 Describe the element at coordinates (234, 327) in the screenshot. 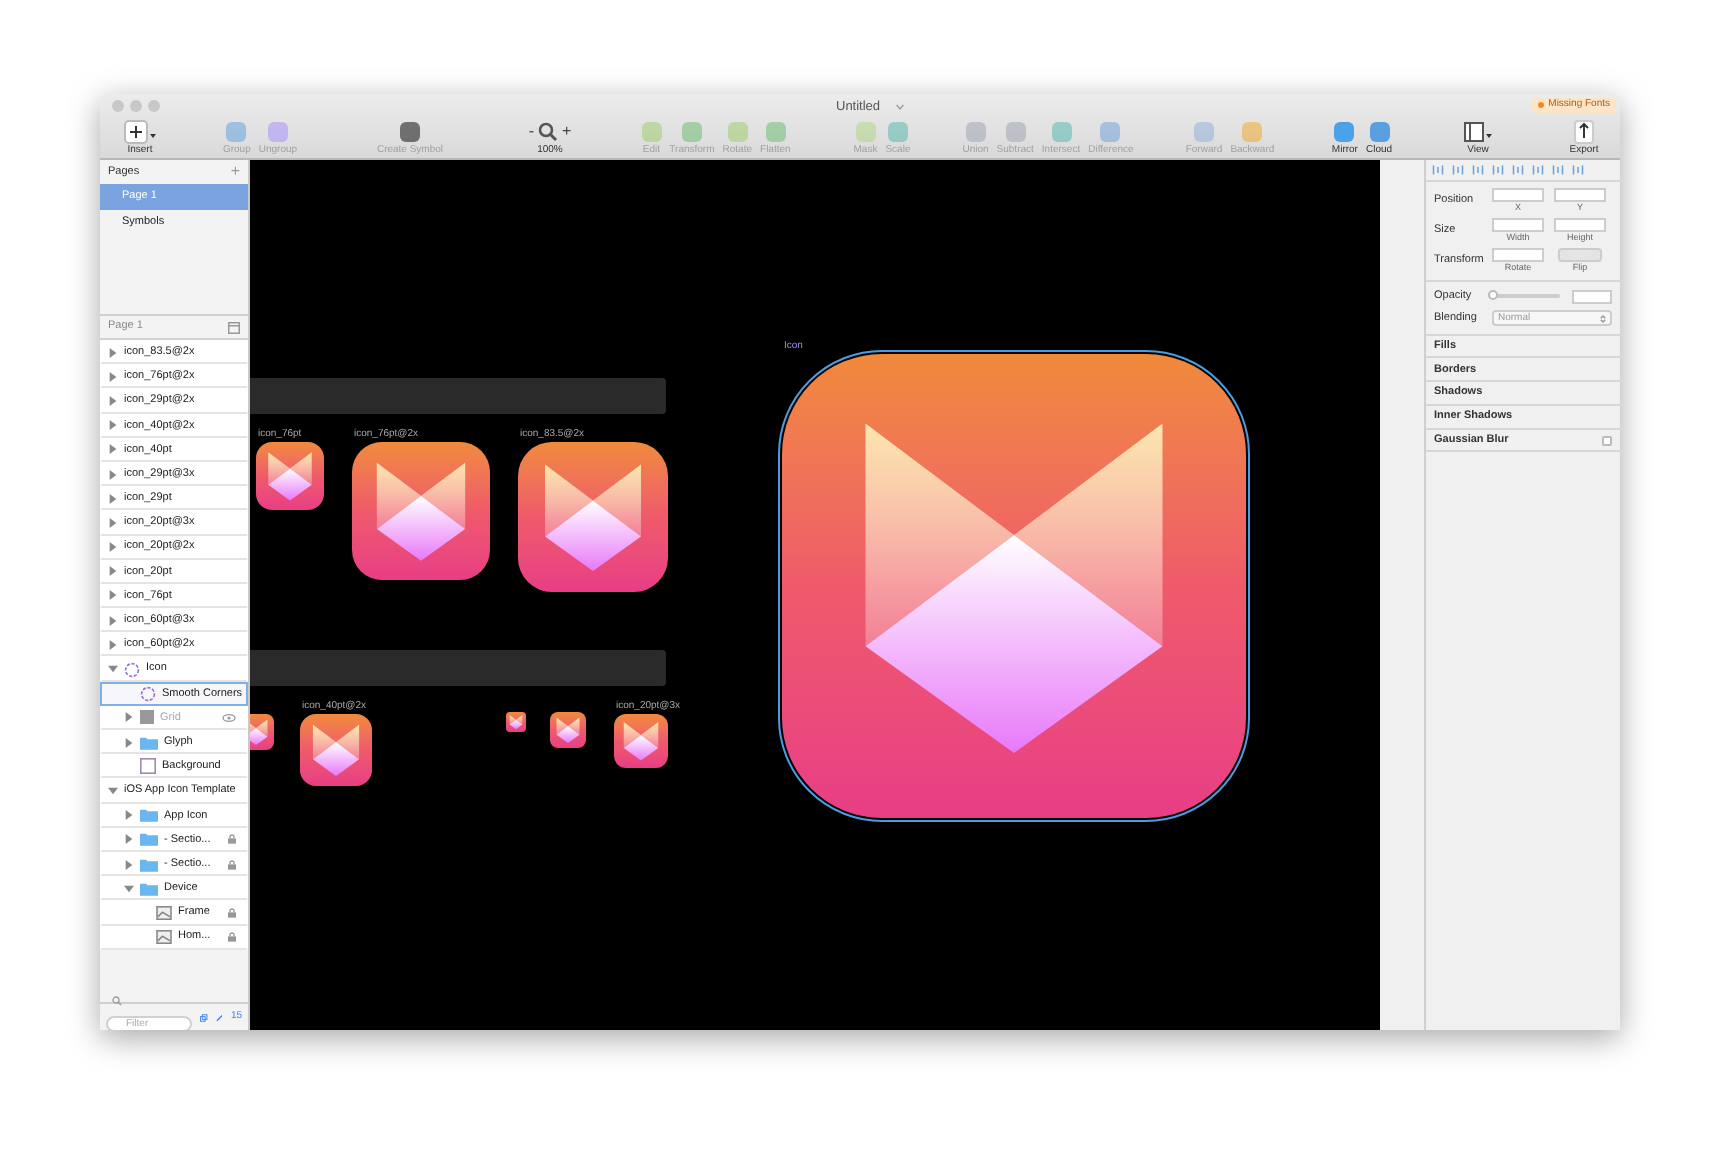

I see `calendar-icon` at that location.